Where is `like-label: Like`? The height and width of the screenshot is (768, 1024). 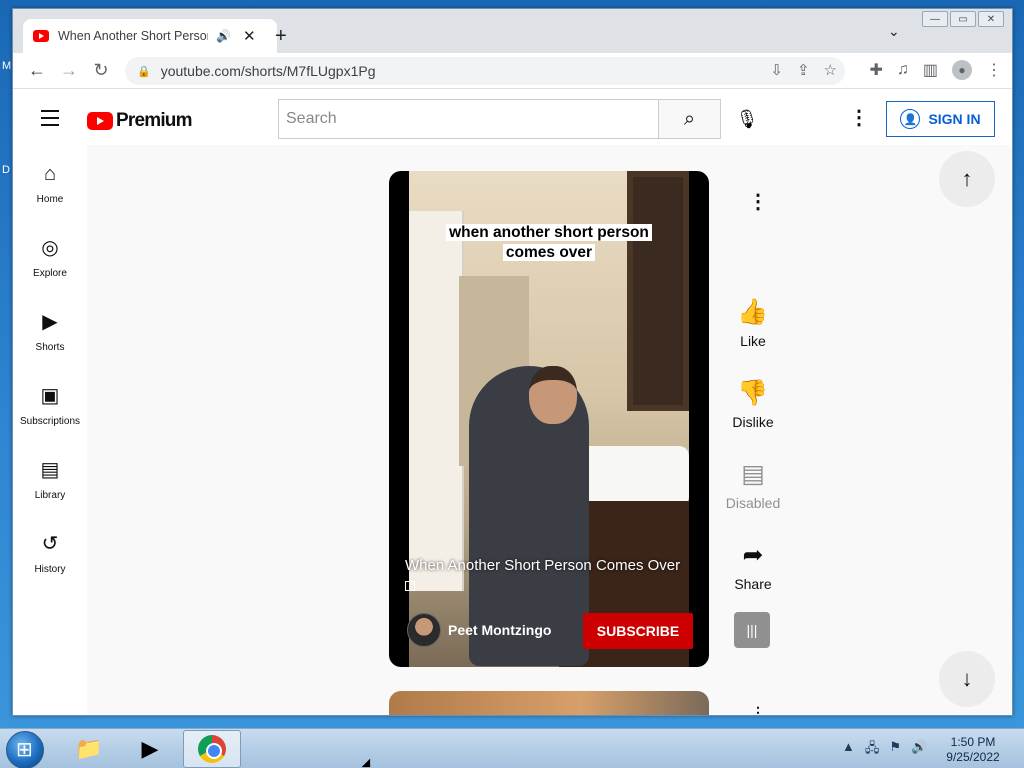
like-label: Like is located at coordinates (753, 341).